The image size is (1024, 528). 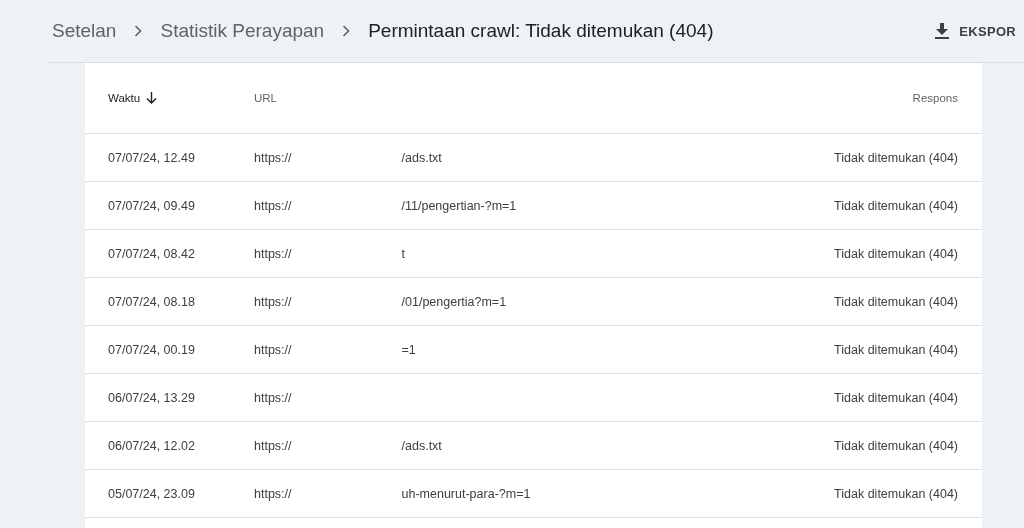 I want to click on time-cell: 07/07/24, 08.42, so click(x=151, y=253).